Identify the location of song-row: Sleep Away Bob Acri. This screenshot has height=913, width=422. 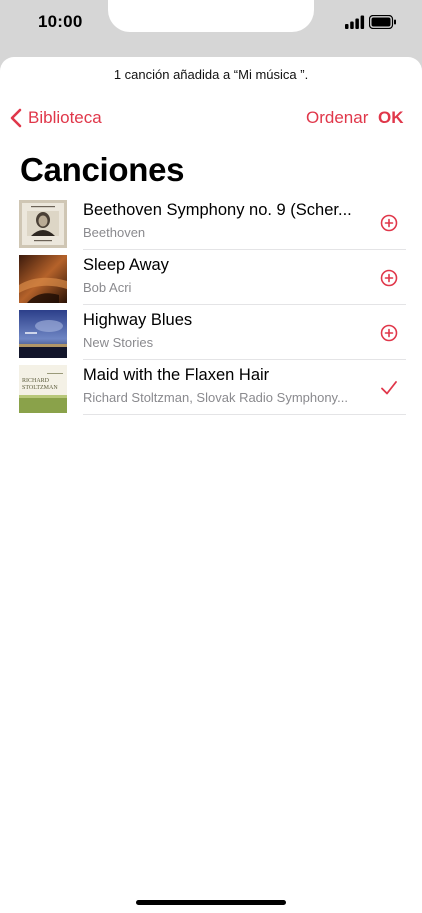
(211, 277).